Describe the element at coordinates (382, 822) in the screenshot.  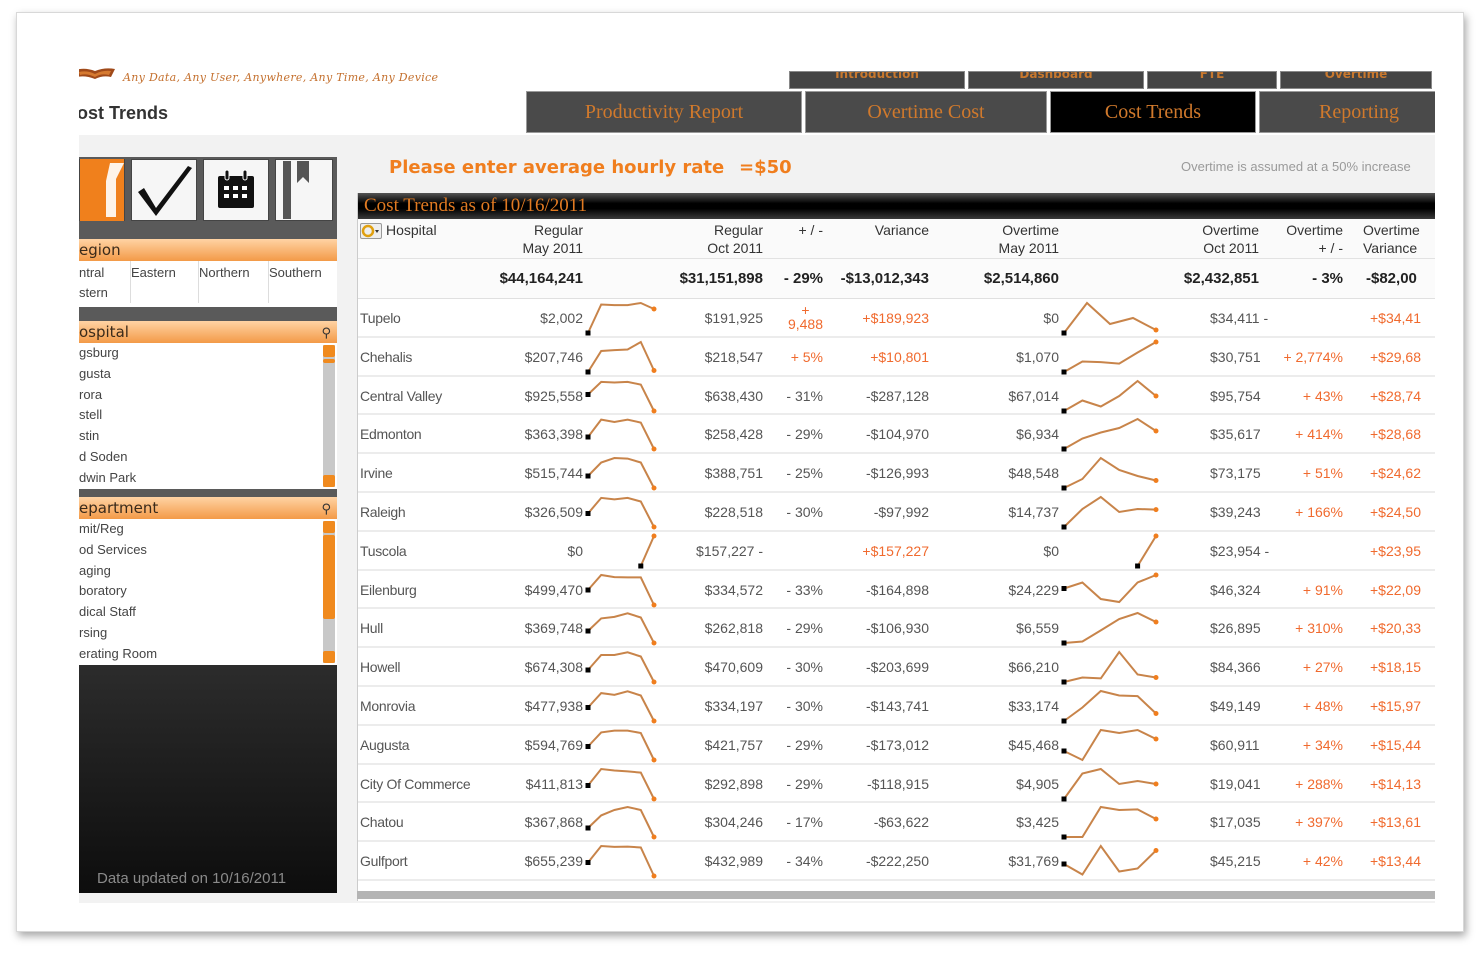
I see `hospital-cell: Chatou` at that location.